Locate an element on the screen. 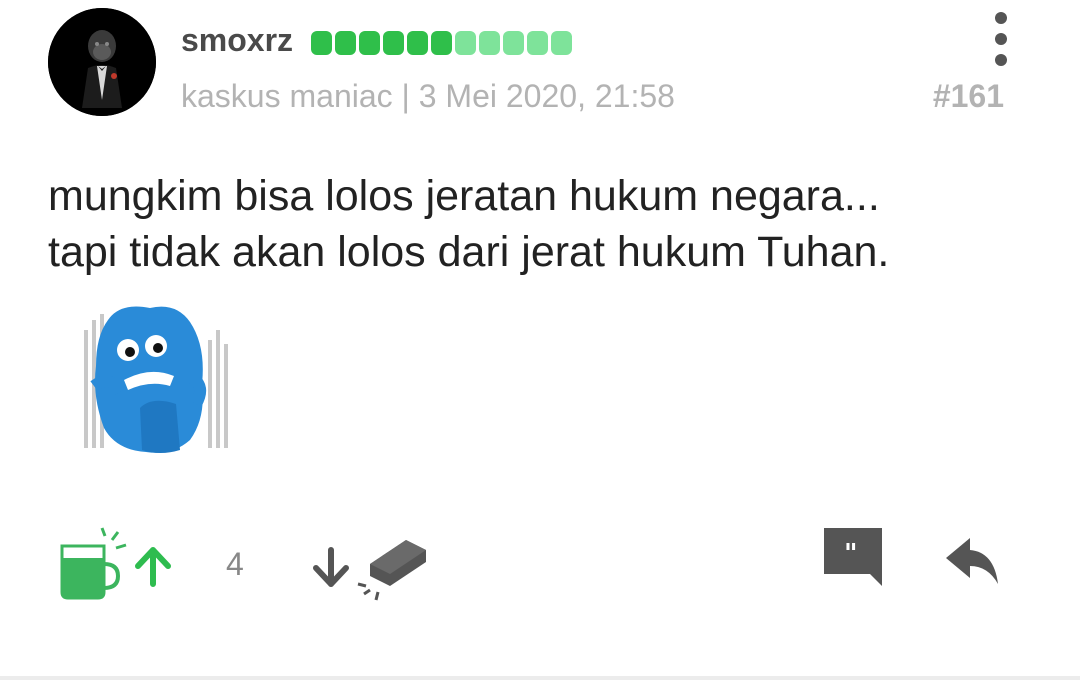  reply-button is located at coordinates (972, 561).